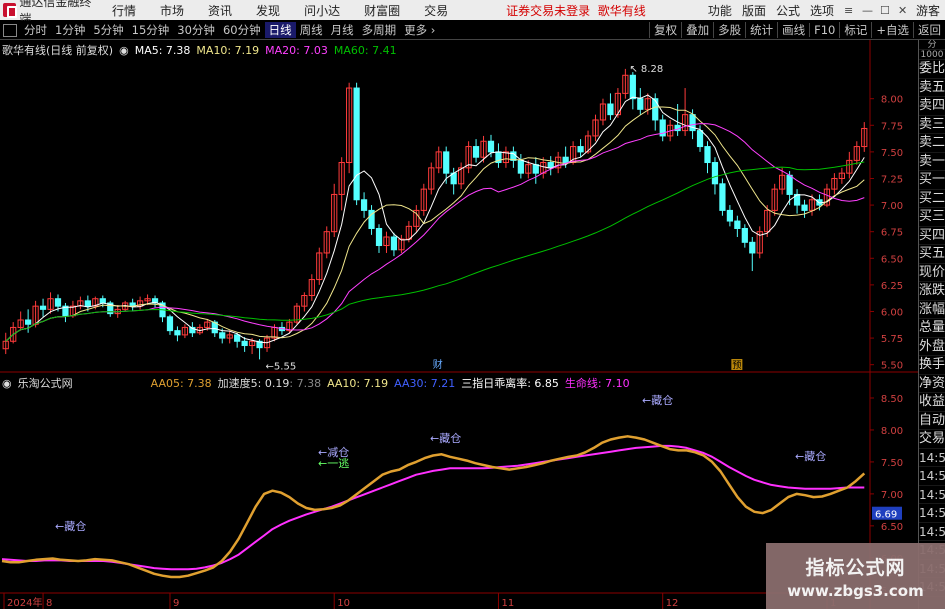 Image resolution: width=945 pixels, height=609 pixels. I want to click on side-quote-label: 自动, so click(932, 421).